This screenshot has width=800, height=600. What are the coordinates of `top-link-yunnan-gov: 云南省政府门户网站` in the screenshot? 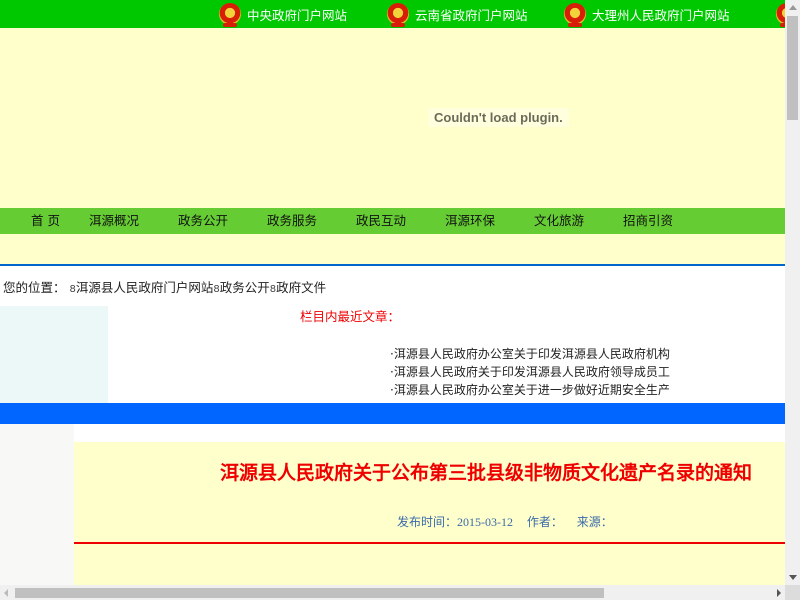 It's located at (457, 14).